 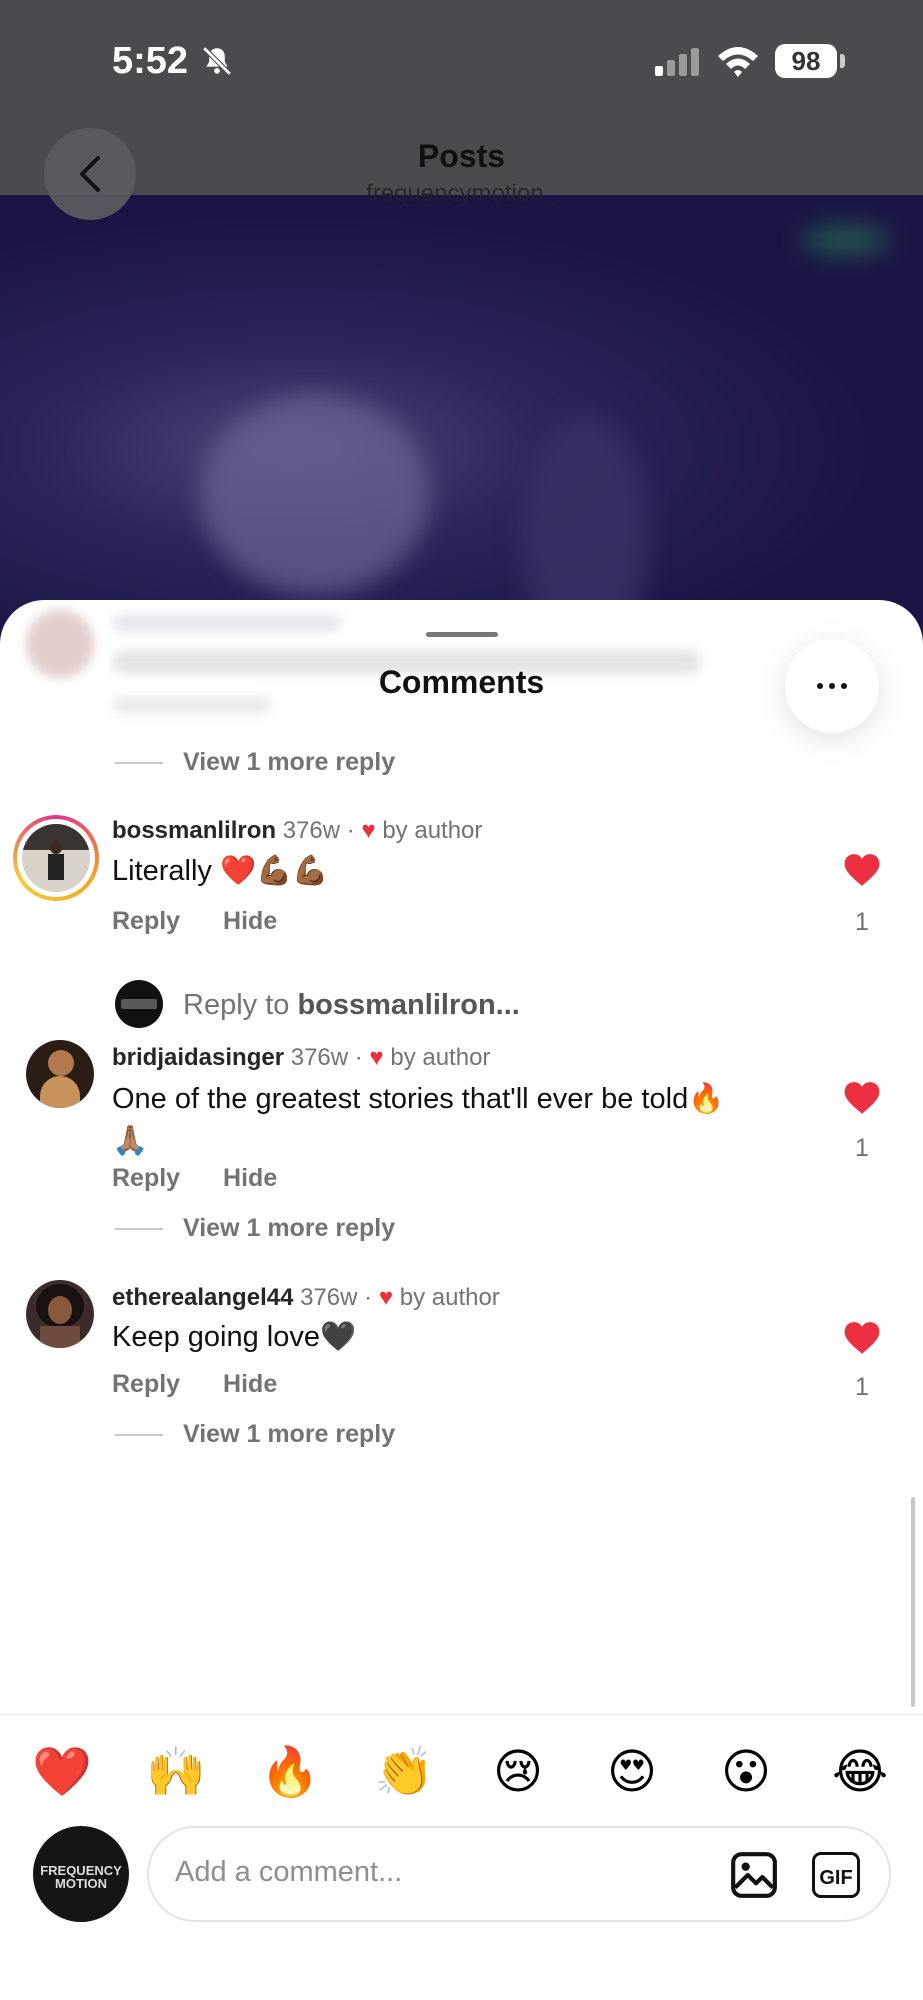 I want to click on page-subtitle: frequencymotion_, so click(x=461, y=194).